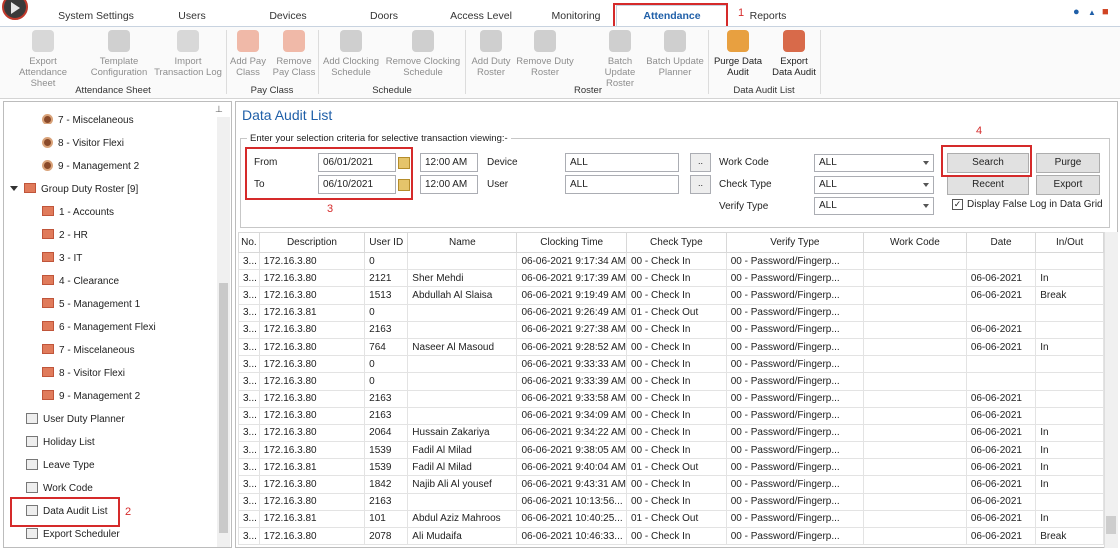  What do you see at coordinates (99, 328) in the screenshot?
I see `tree-item-6-management-flexi: 6 - Management Flexi` at bounding box center [99, 328].